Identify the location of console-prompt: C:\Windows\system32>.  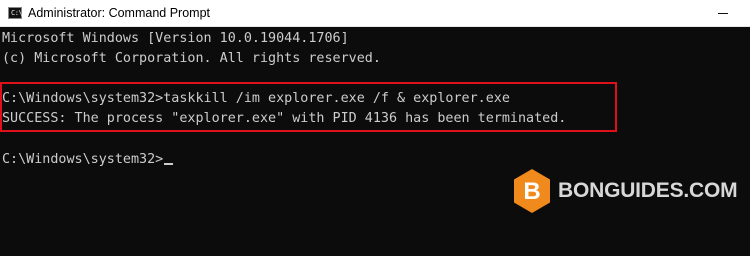
(83, 159).